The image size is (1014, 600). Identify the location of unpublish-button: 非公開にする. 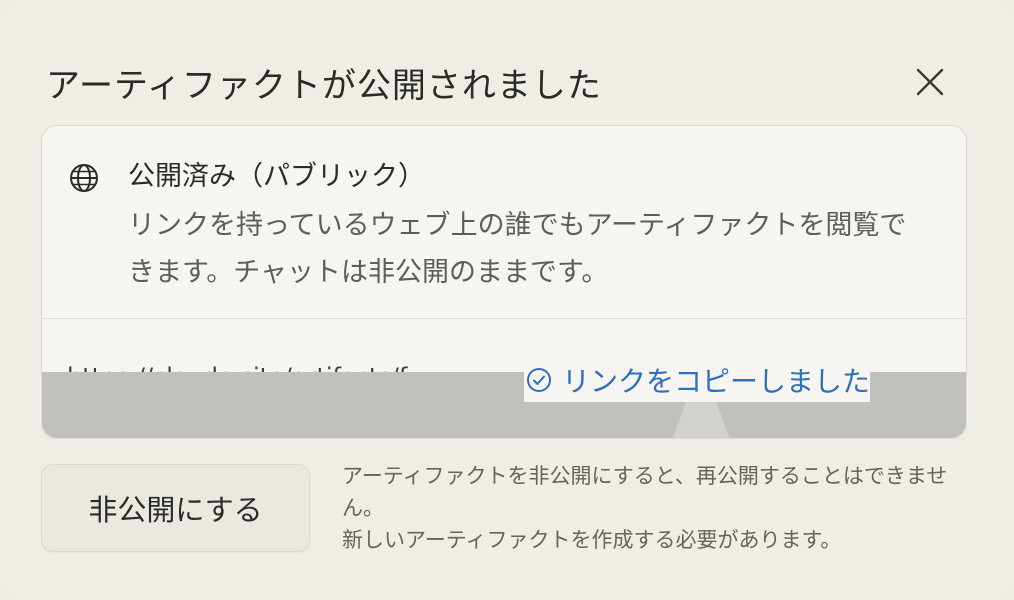
(175, 508).